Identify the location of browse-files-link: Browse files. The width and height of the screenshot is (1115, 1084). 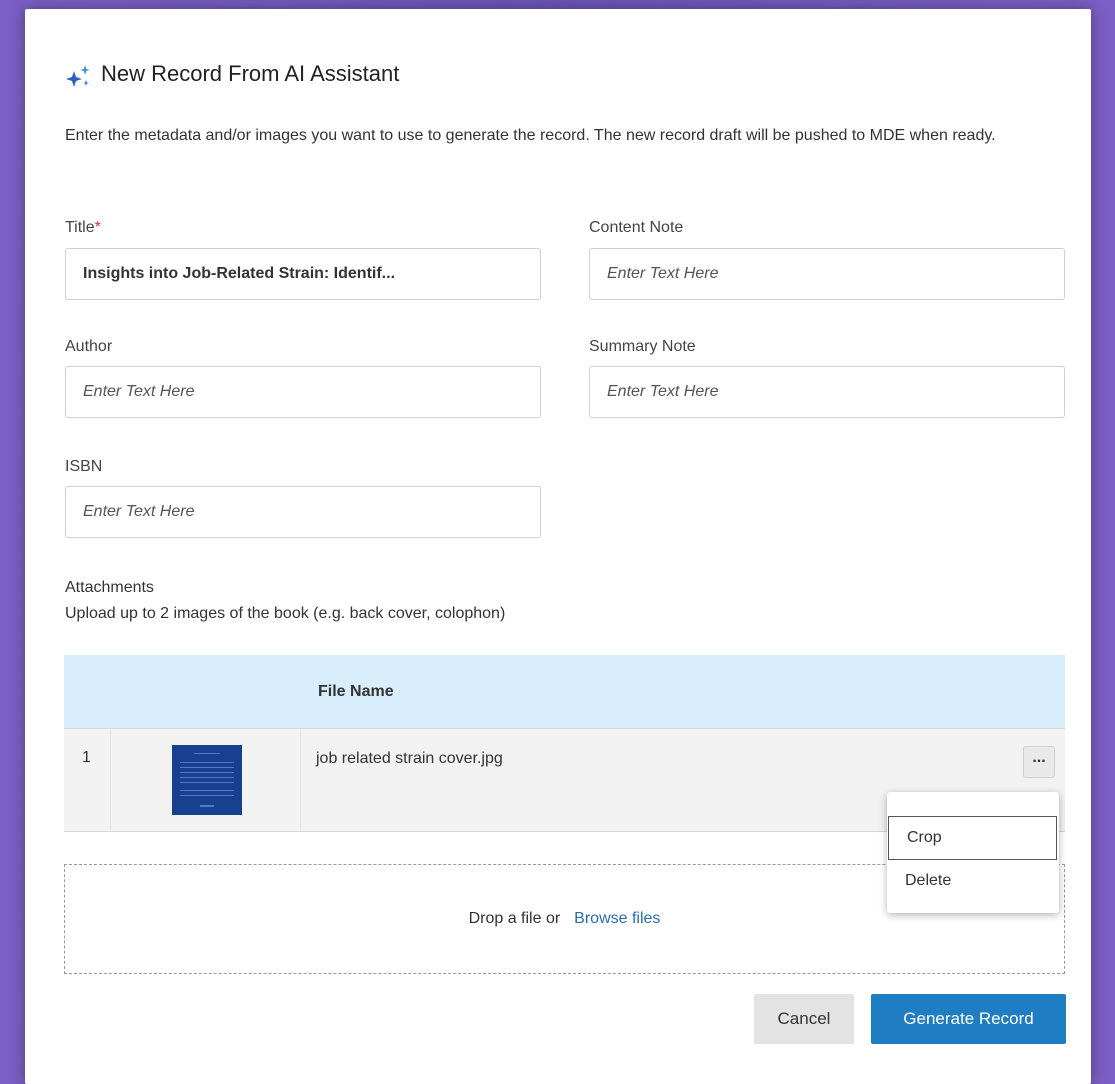
(617, 919).